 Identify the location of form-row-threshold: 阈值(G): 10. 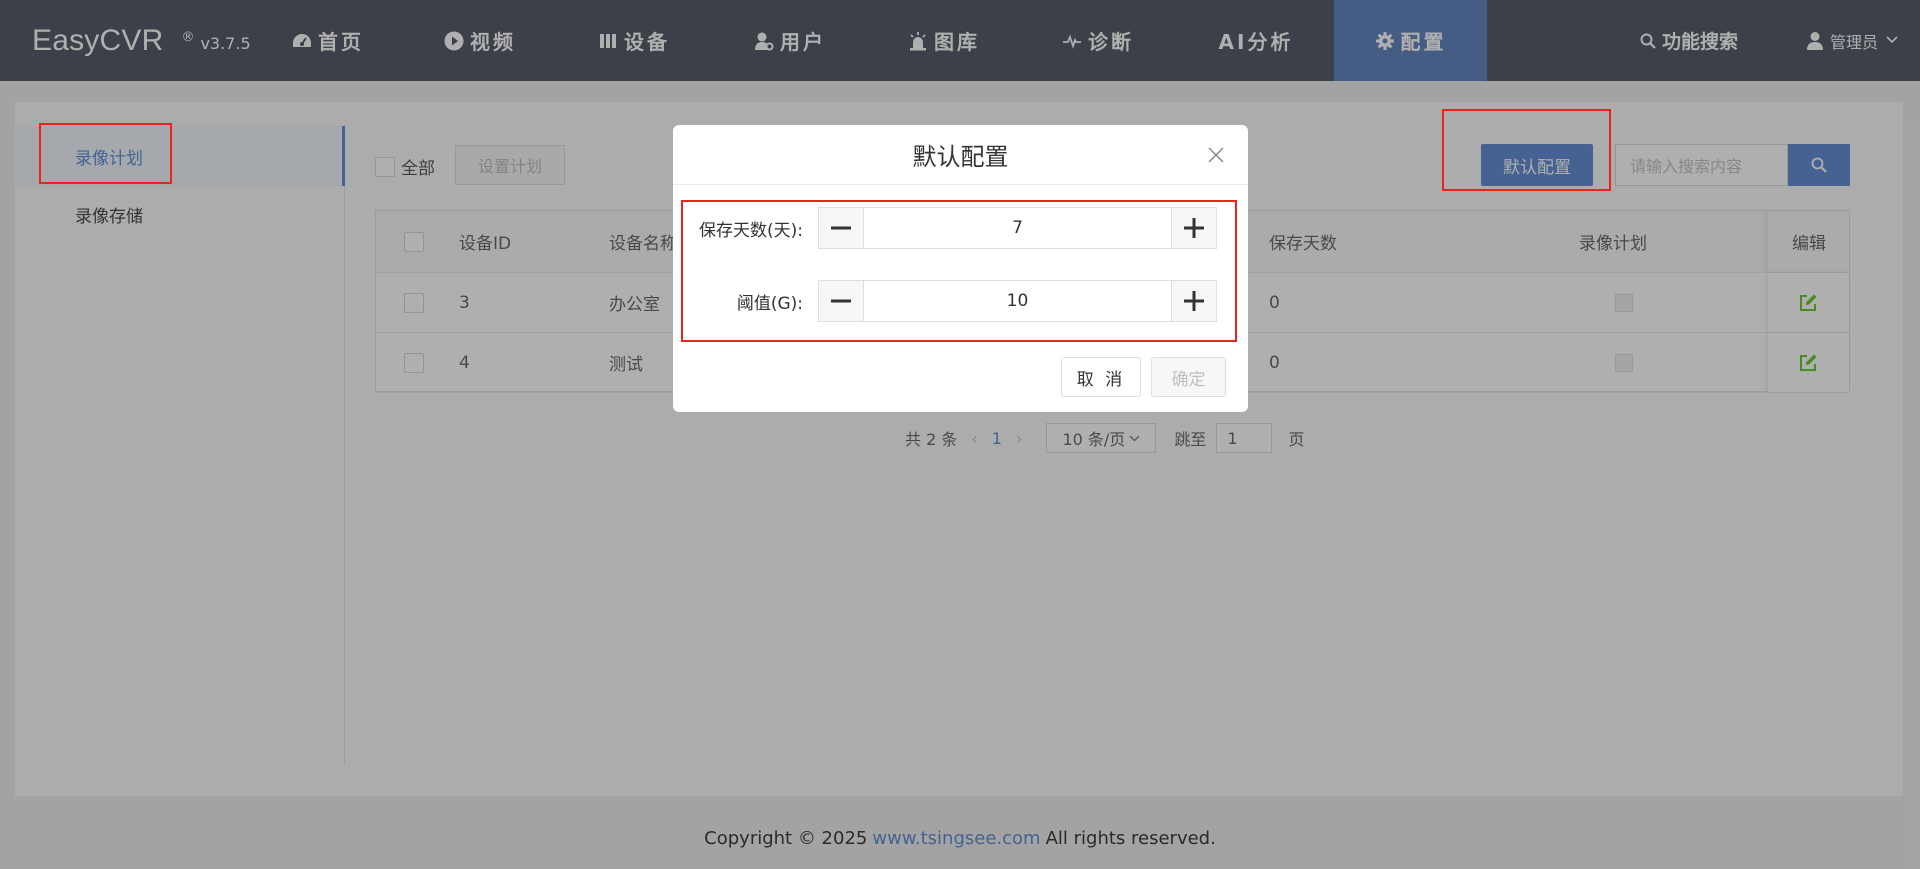
(960, 301).